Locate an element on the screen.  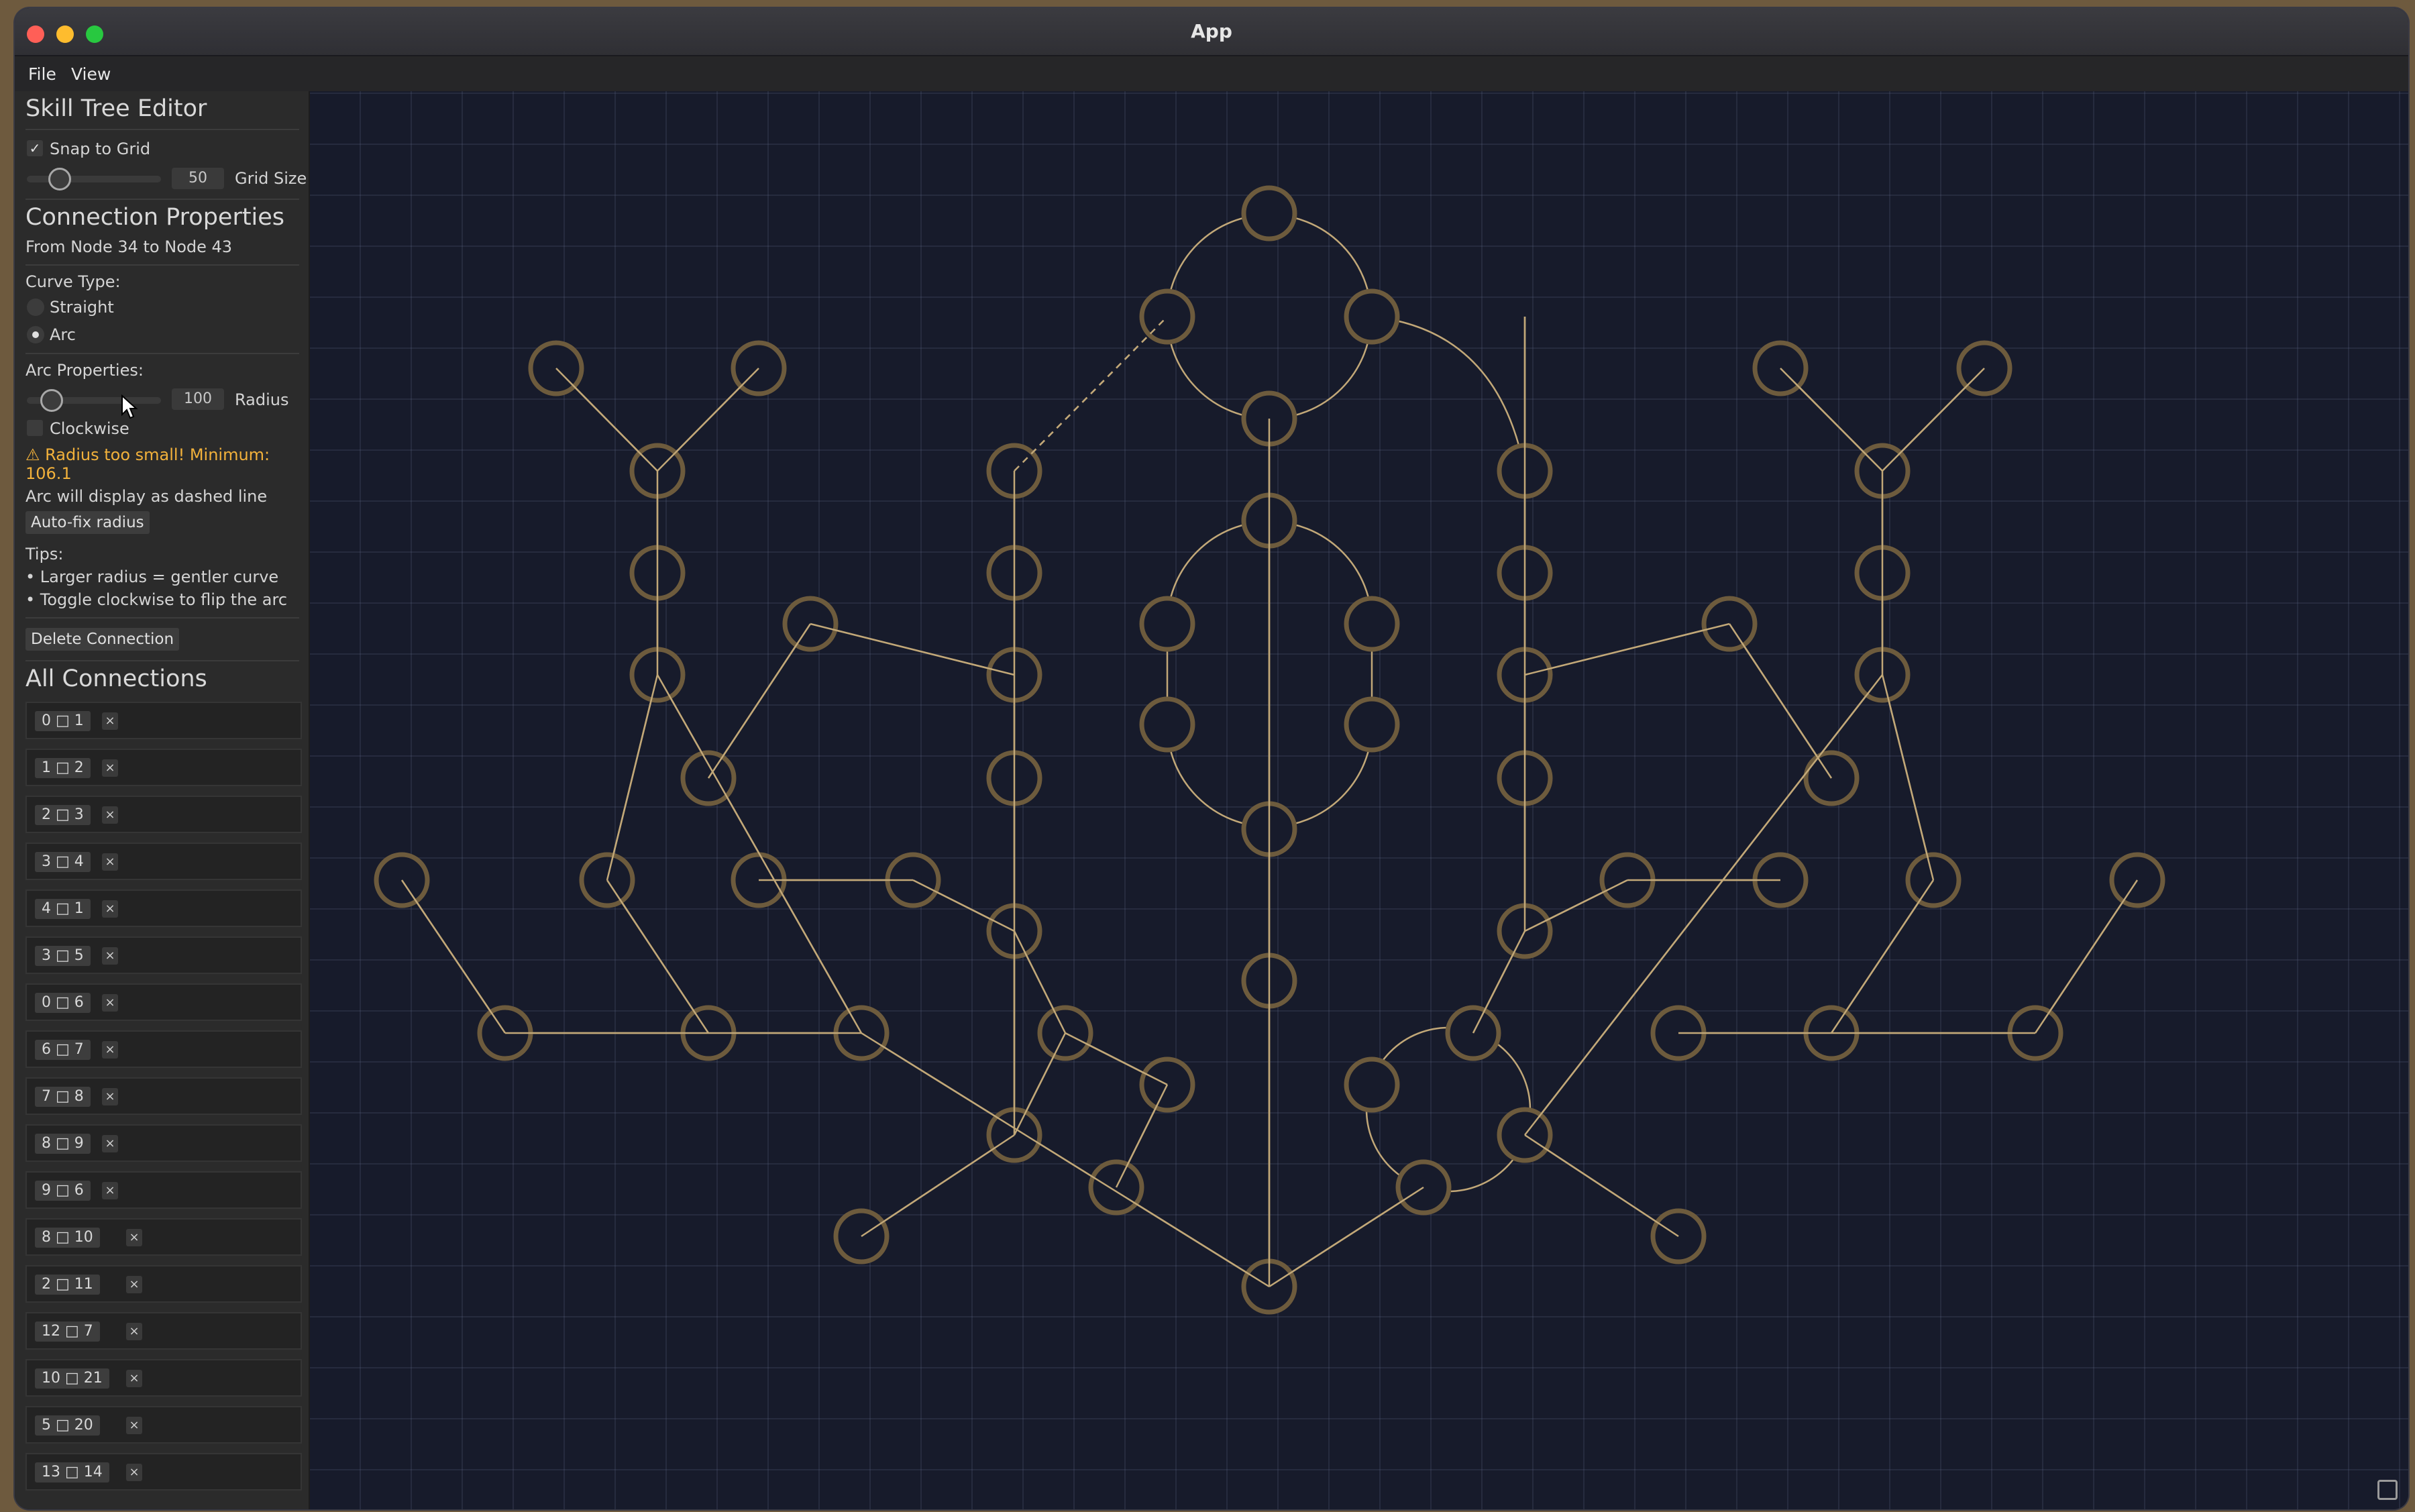
connection-label: 9 □ 6 is located at coordinates (63, 1191).